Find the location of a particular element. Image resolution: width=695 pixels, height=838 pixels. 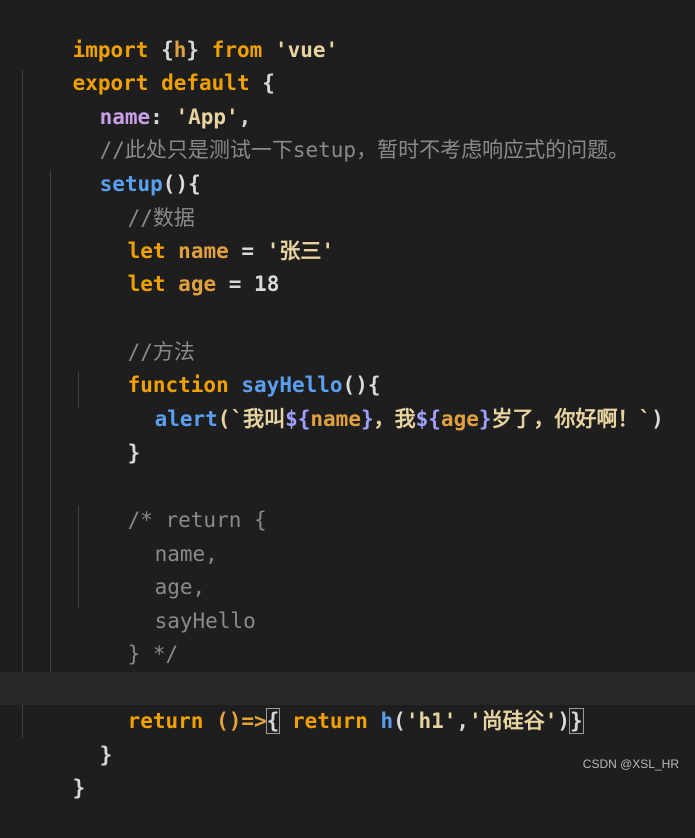

code-line: setup(){ is located at coordinates (347, 165).